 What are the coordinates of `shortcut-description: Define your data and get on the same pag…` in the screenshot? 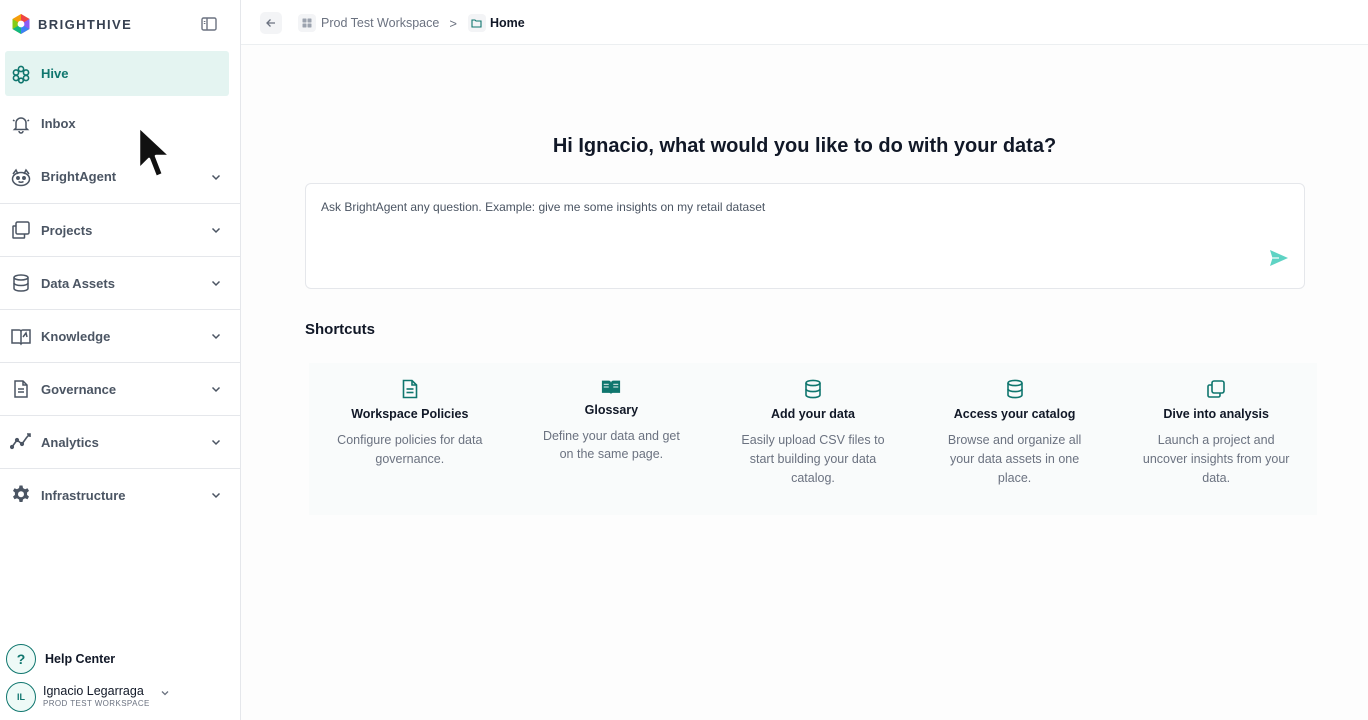 It's located at (611, 445).